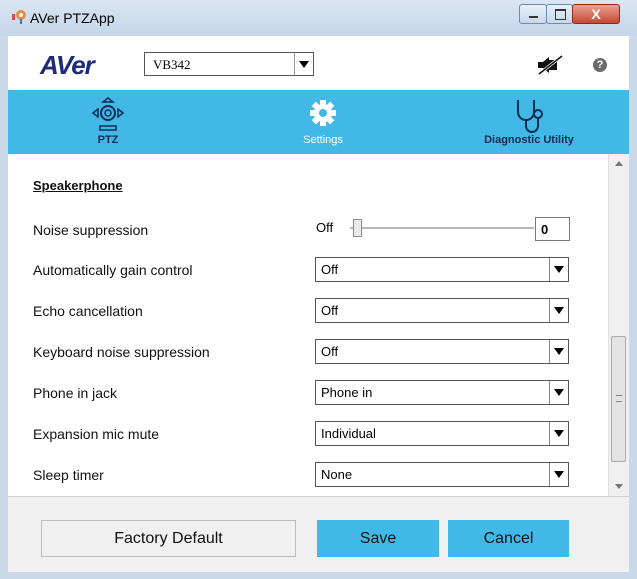 This screenshot has height=579, width=637. Describe the element at coordinates (533, 14) in the screenshot. I see `minimize-button` at that location.